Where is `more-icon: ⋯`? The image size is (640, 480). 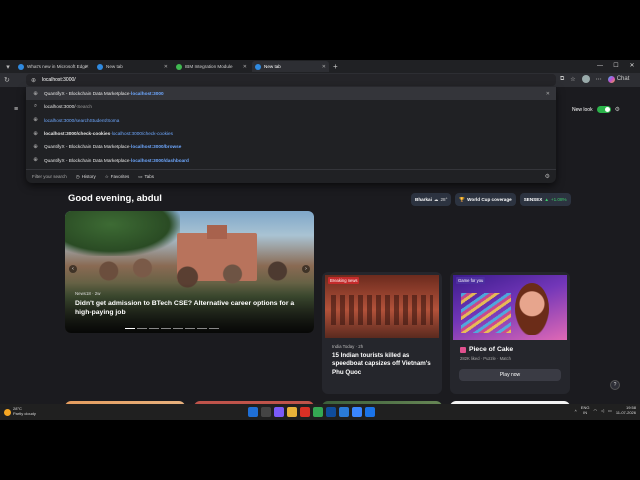 more-icon: ⋯ is located at coordinates (599, 79).